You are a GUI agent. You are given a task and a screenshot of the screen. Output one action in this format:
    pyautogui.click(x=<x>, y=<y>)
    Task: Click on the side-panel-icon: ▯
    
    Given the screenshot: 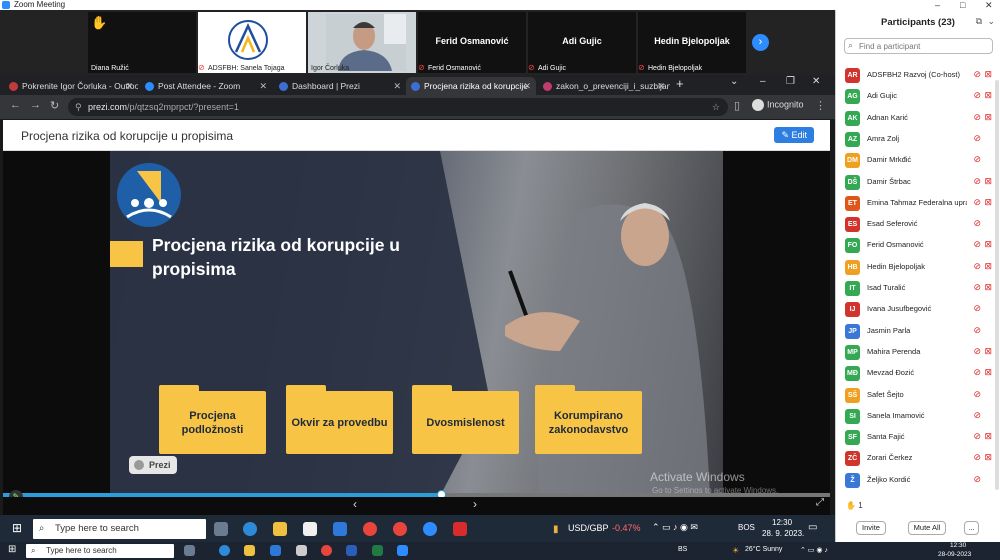 What is the action you would take?
    pyautogui.click(x=737, y=105)
    